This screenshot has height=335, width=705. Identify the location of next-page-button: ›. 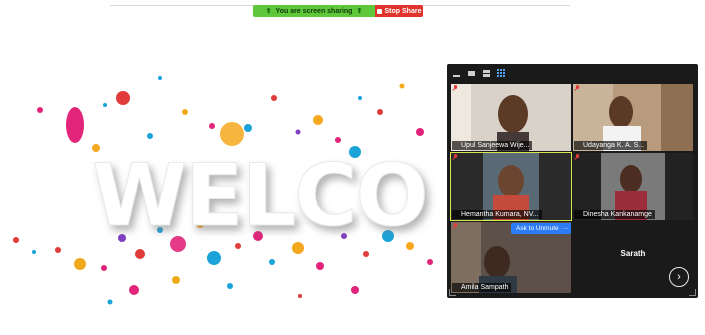
(679, 277).